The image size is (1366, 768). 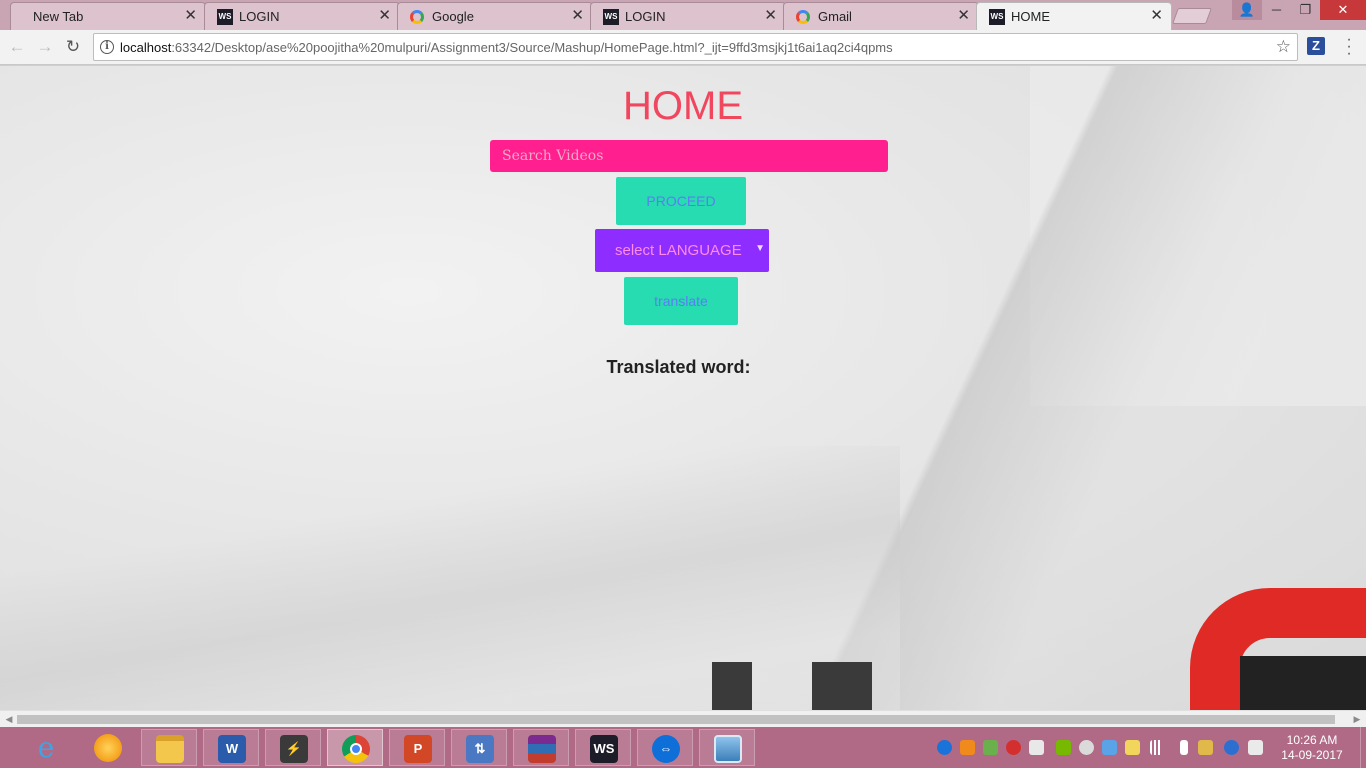 What do you see at coordinates (688, 16) in the screenshot?
I see `tab-login-2: WS LOGIN ✕` at bounding box center [688, 16].